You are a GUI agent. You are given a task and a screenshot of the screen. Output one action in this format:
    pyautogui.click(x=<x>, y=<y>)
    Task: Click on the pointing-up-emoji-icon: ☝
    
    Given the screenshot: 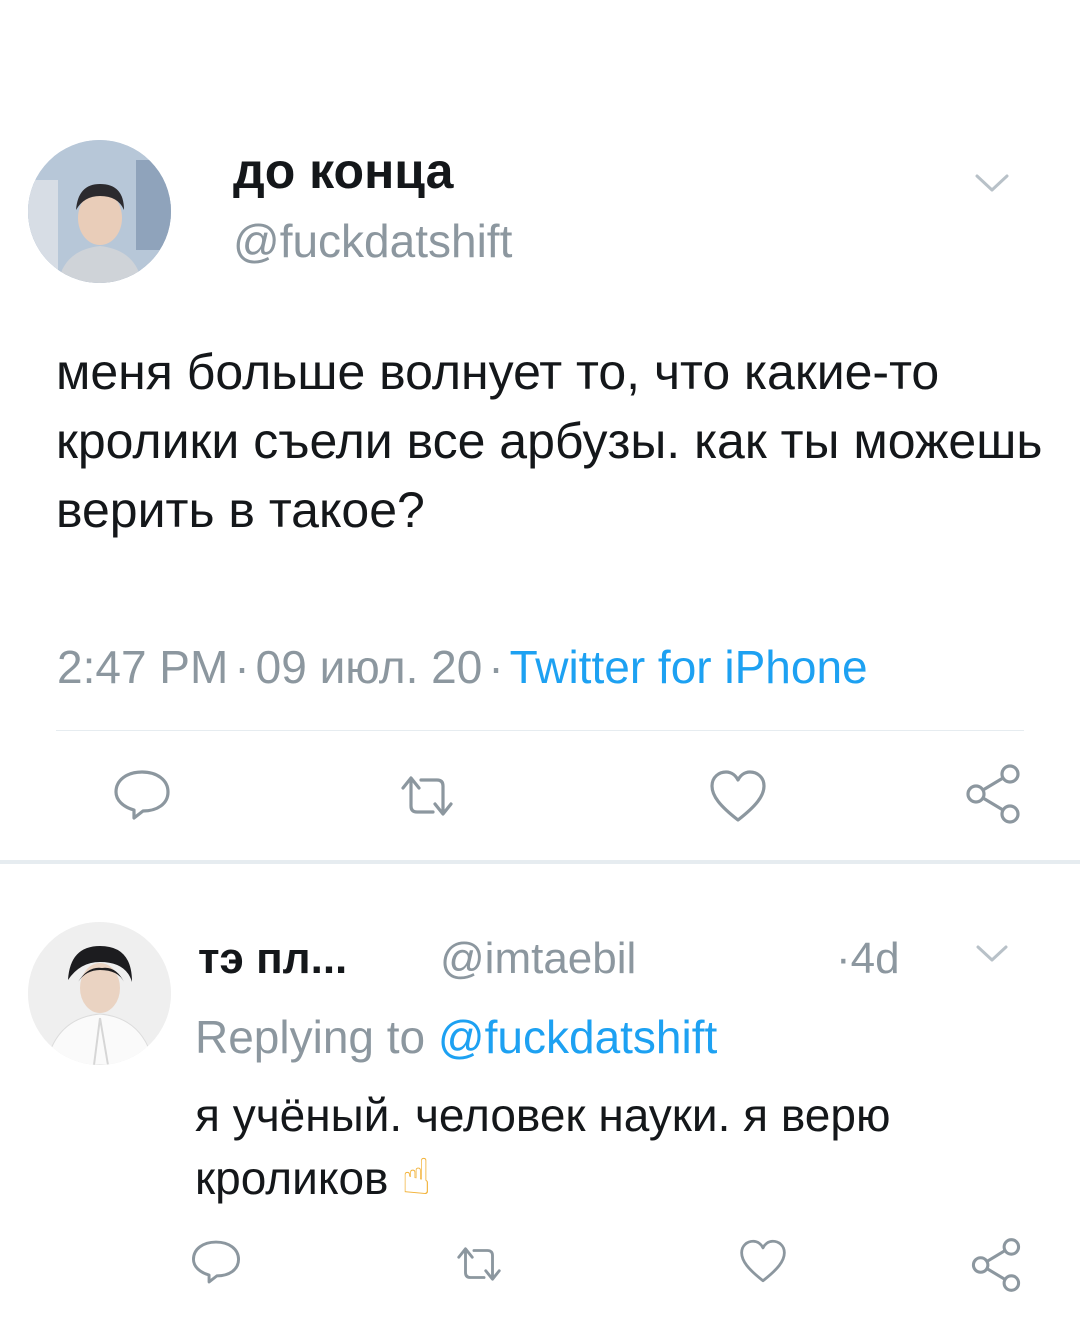 What is the action you would take?
    pyautogui.click(x=416, y=1177)
    